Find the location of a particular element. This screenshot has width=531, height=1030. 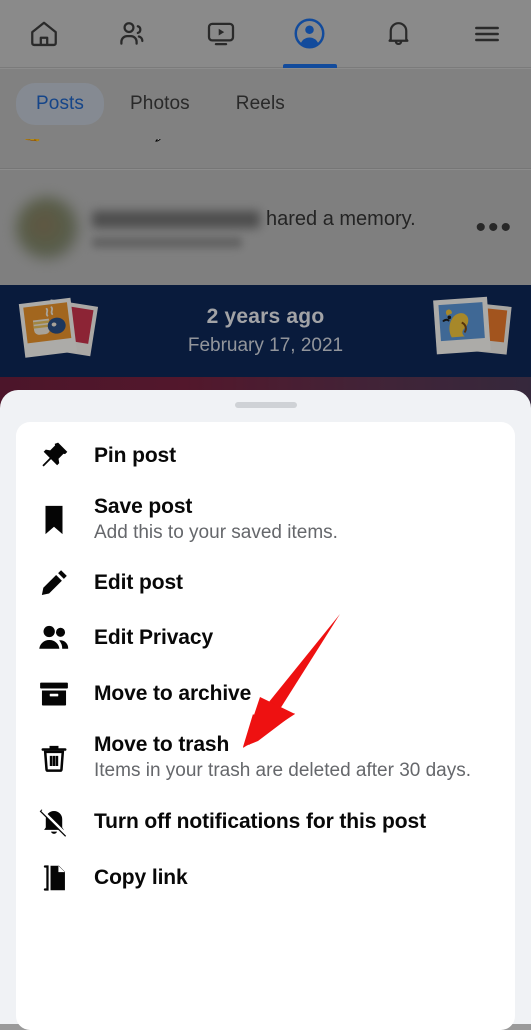

memory-title: 2 years ago is located at coordinates (265, 316).